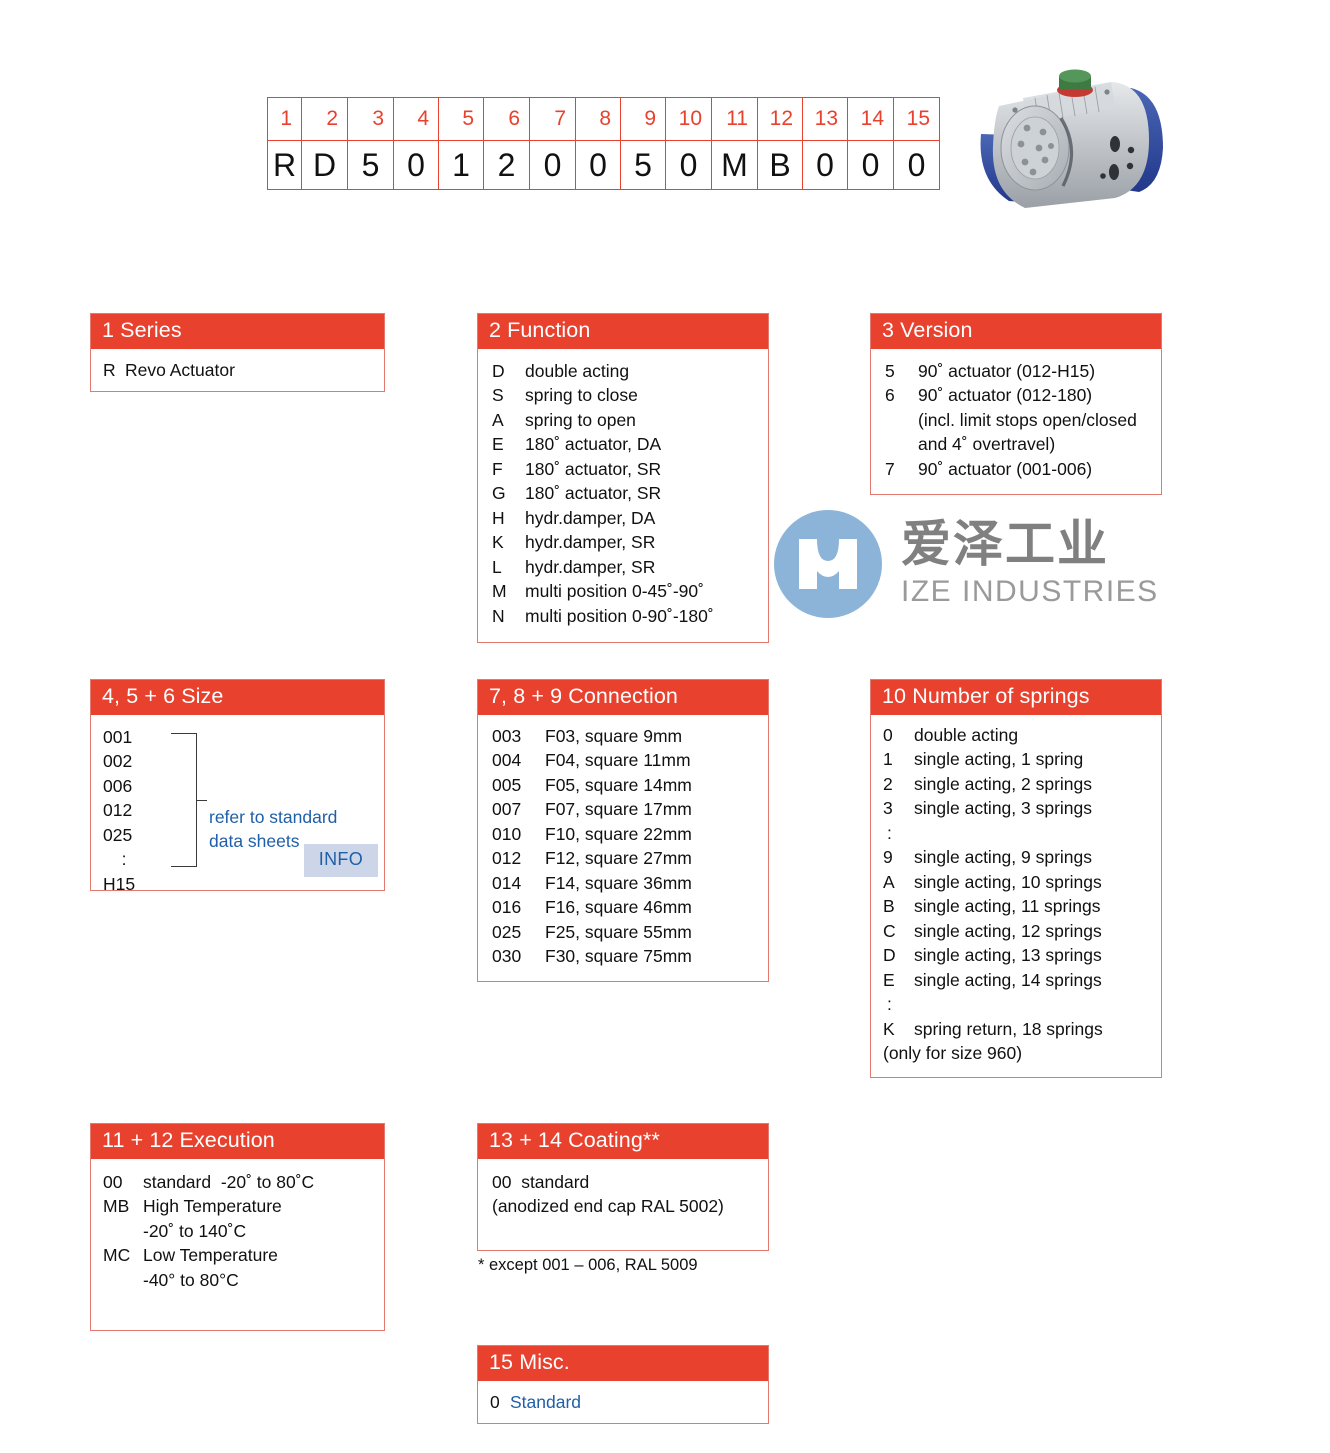 The height and width of the screenshot is (1453, 1330). I want to click on watermark-chinese-name: 爱泽工业, so click(1005, 543).